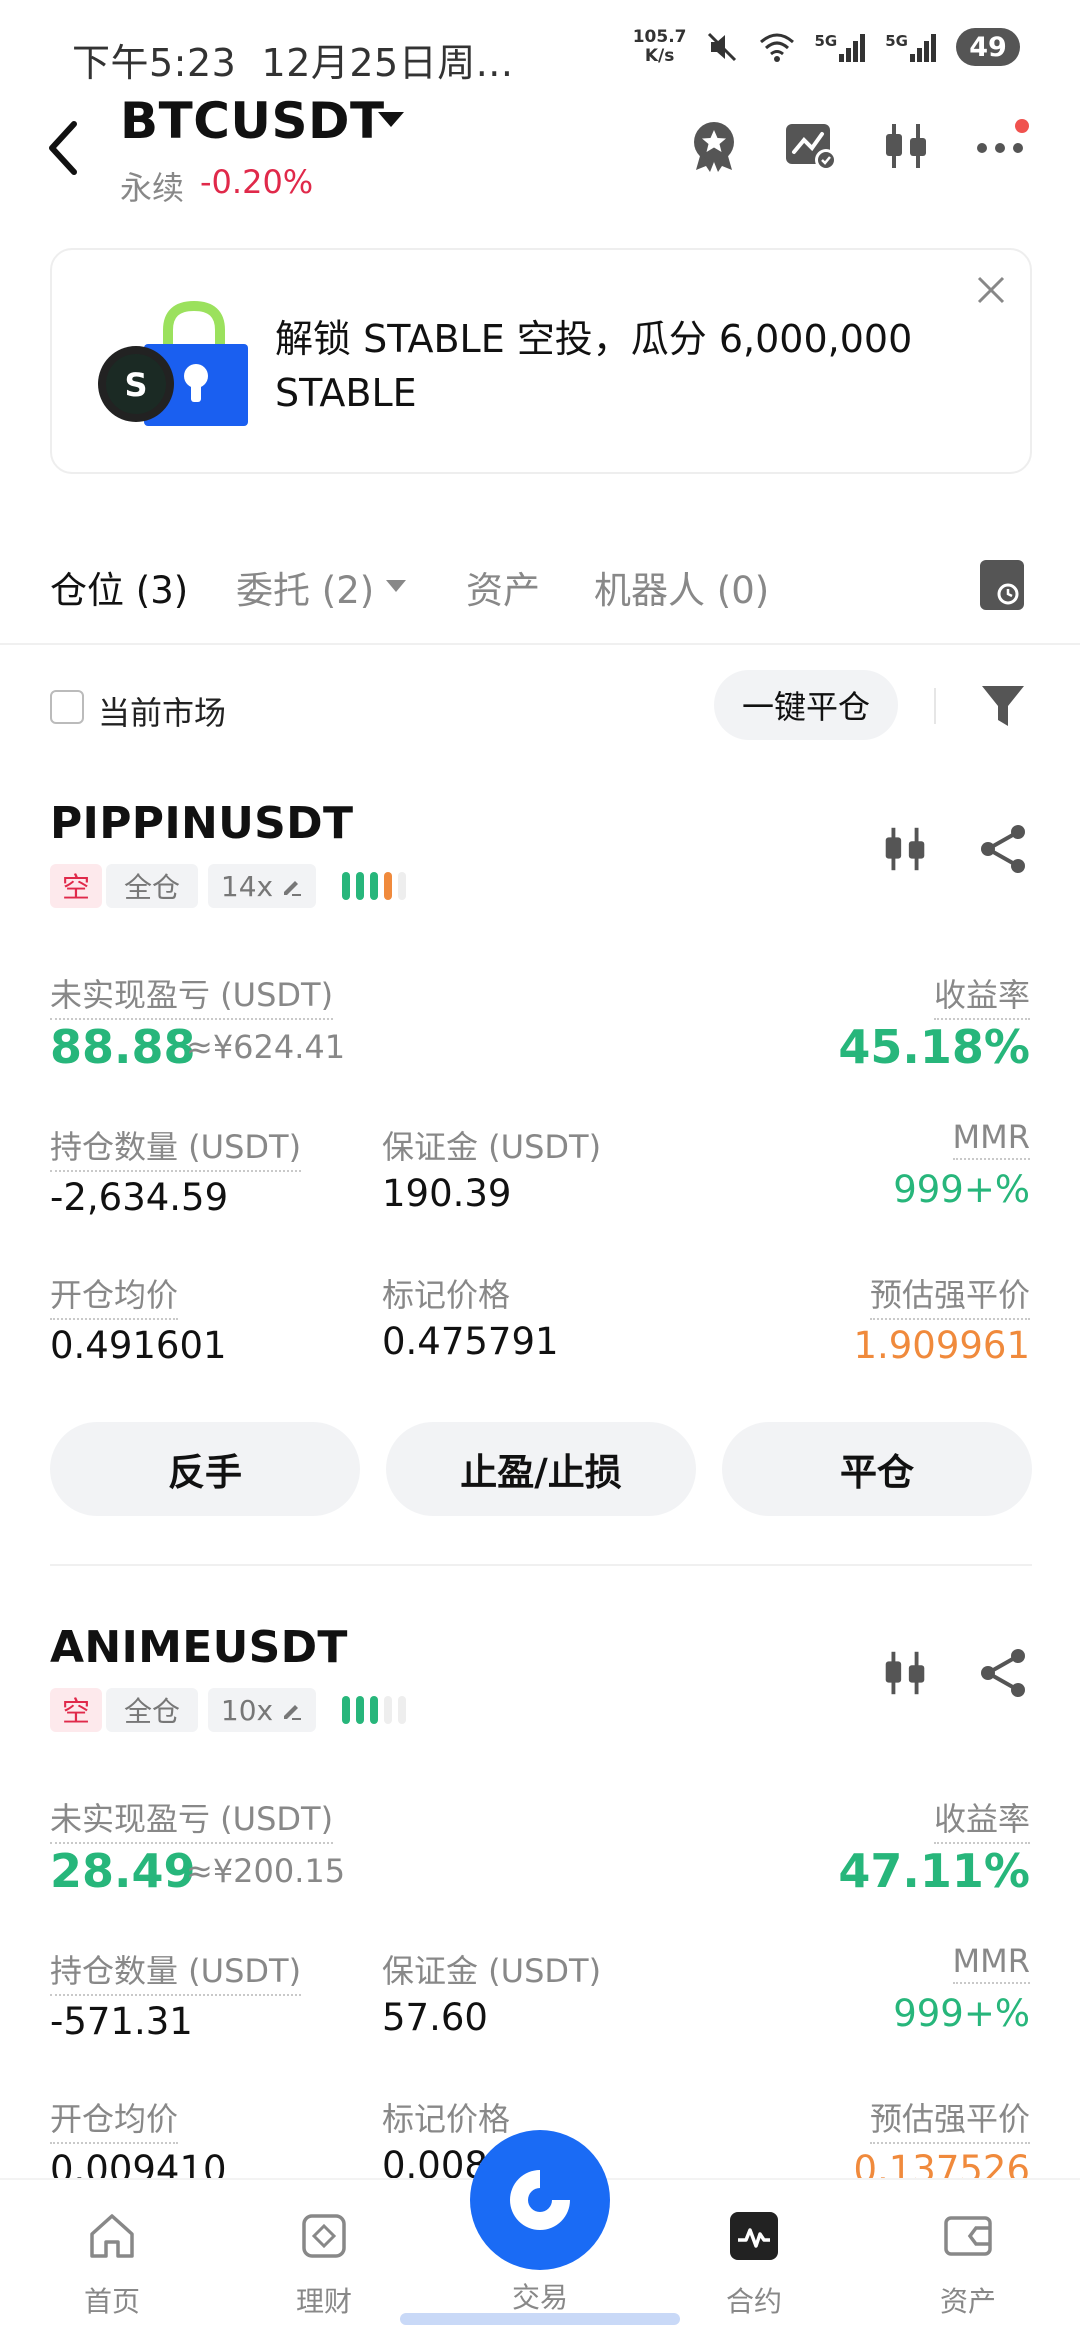 The height and width of the screenshot is (2340, 1080). I want to click on close-position-button: 平仓, so click(877, 1469).